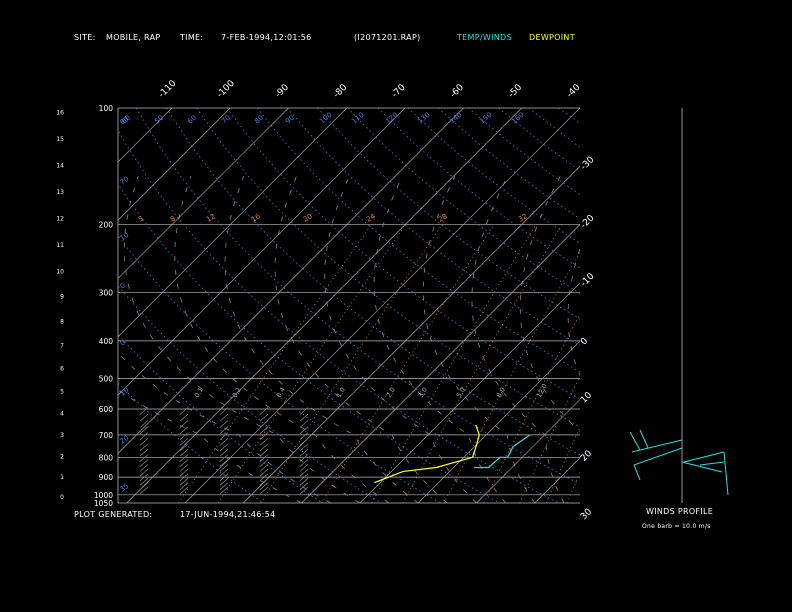 The width and height of the screenshot is (792, 612). What do you see at coordinates (542, 390) in the screenshot?
I see `mixing-ratio-lower-label: 12.0` at bounding box center [542, 390].